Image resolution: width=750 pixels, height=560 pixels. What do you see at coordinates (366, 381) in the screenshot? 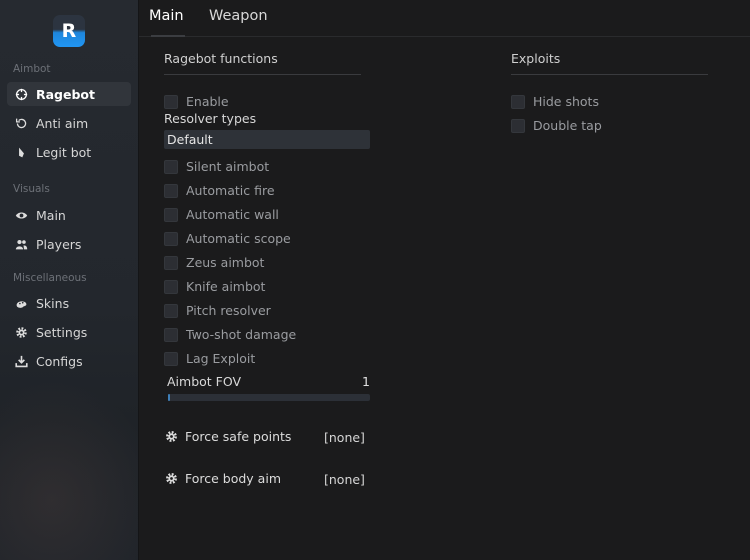
I see `aimbot-fov-value: 1` at bounding box center [366, 381].